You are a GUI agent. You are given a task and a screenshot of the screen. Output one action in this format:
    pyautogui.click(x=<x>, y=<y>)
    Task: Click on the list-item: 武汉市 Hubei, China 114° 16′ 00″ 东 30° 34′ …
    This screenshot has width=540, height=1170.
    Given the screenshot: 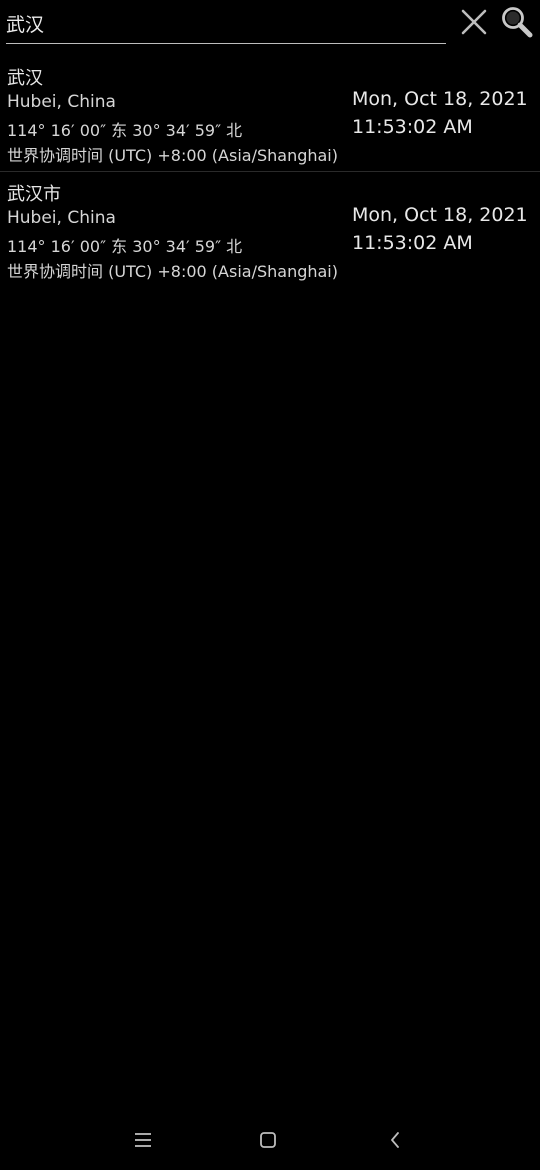 What is the action you would take?
    pyautogui.click(x=270, y=232)
    